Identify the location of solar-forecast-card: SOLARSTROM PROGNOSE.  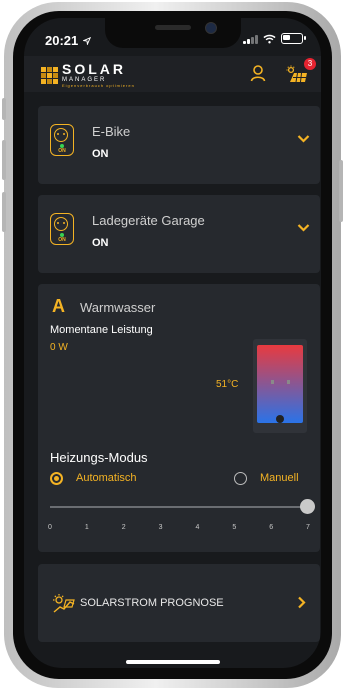
(179, 603).